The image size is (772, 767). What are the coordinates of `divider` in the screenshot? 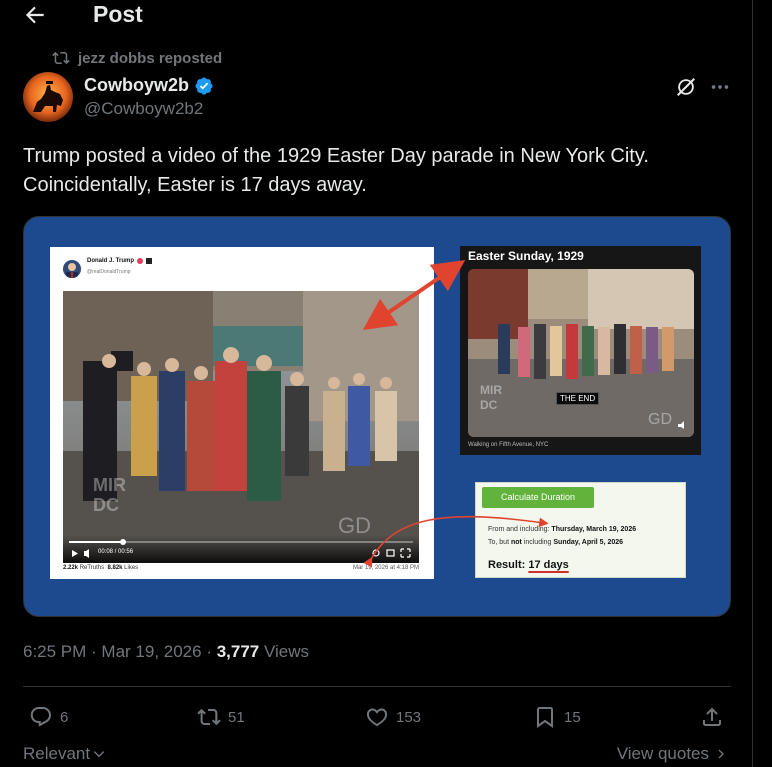 It's located at (377, 686).